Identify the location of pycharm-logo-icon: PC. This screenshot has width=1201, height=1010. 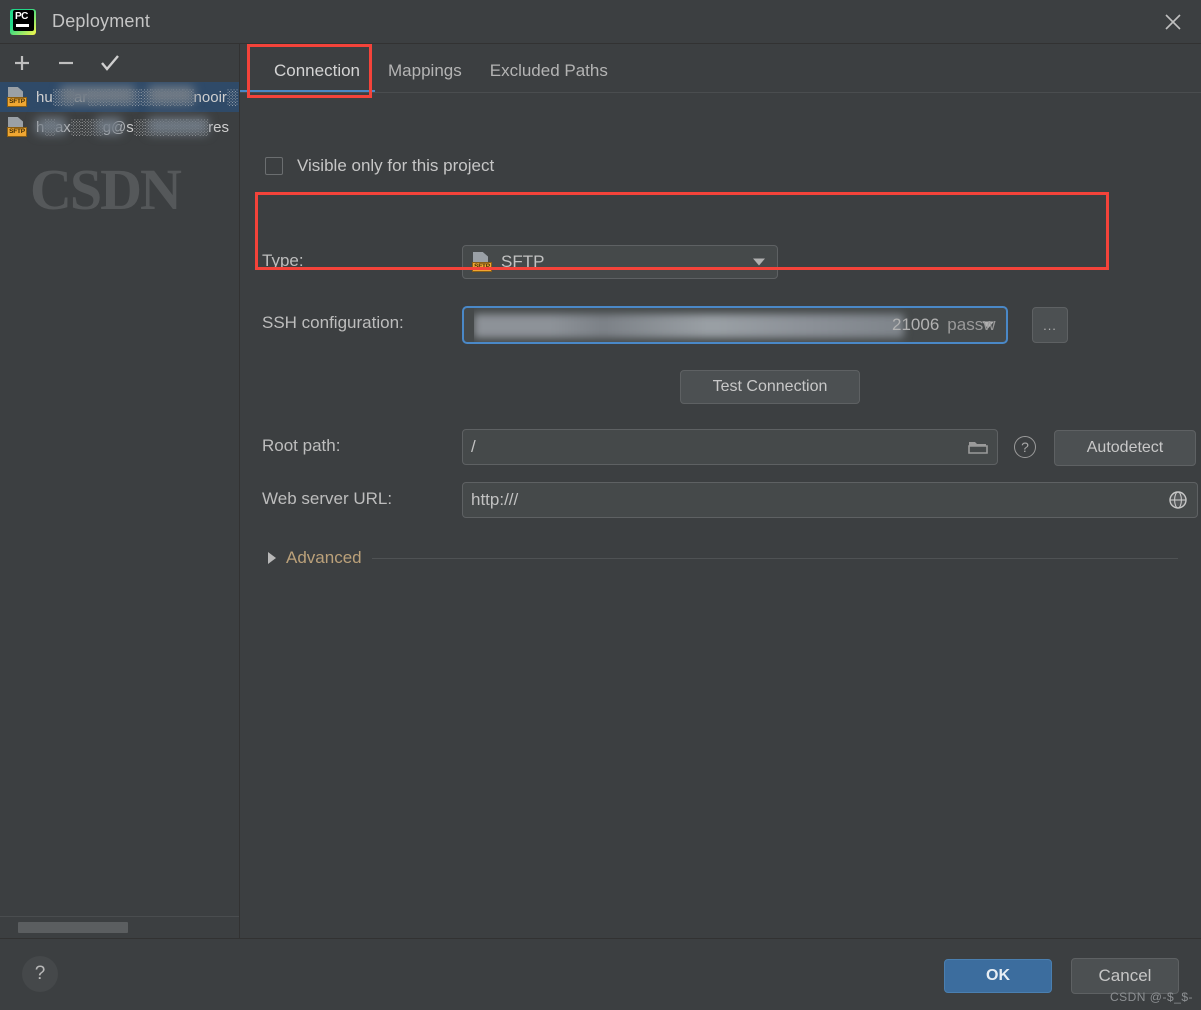
(23, 21).